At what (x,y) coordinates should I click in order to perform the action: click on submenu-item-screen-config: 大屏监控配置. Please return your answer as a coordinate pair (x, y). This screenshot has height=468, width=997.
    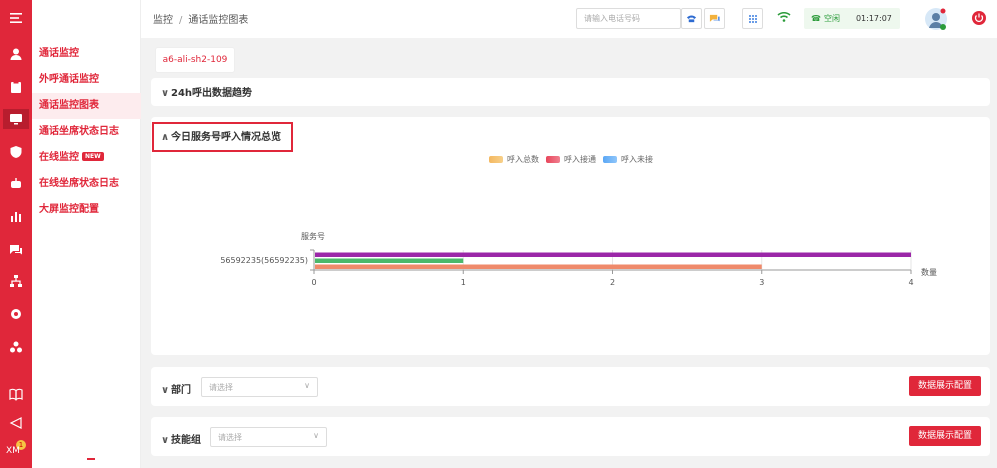
    Looking at the image, I should click on (86, 210).